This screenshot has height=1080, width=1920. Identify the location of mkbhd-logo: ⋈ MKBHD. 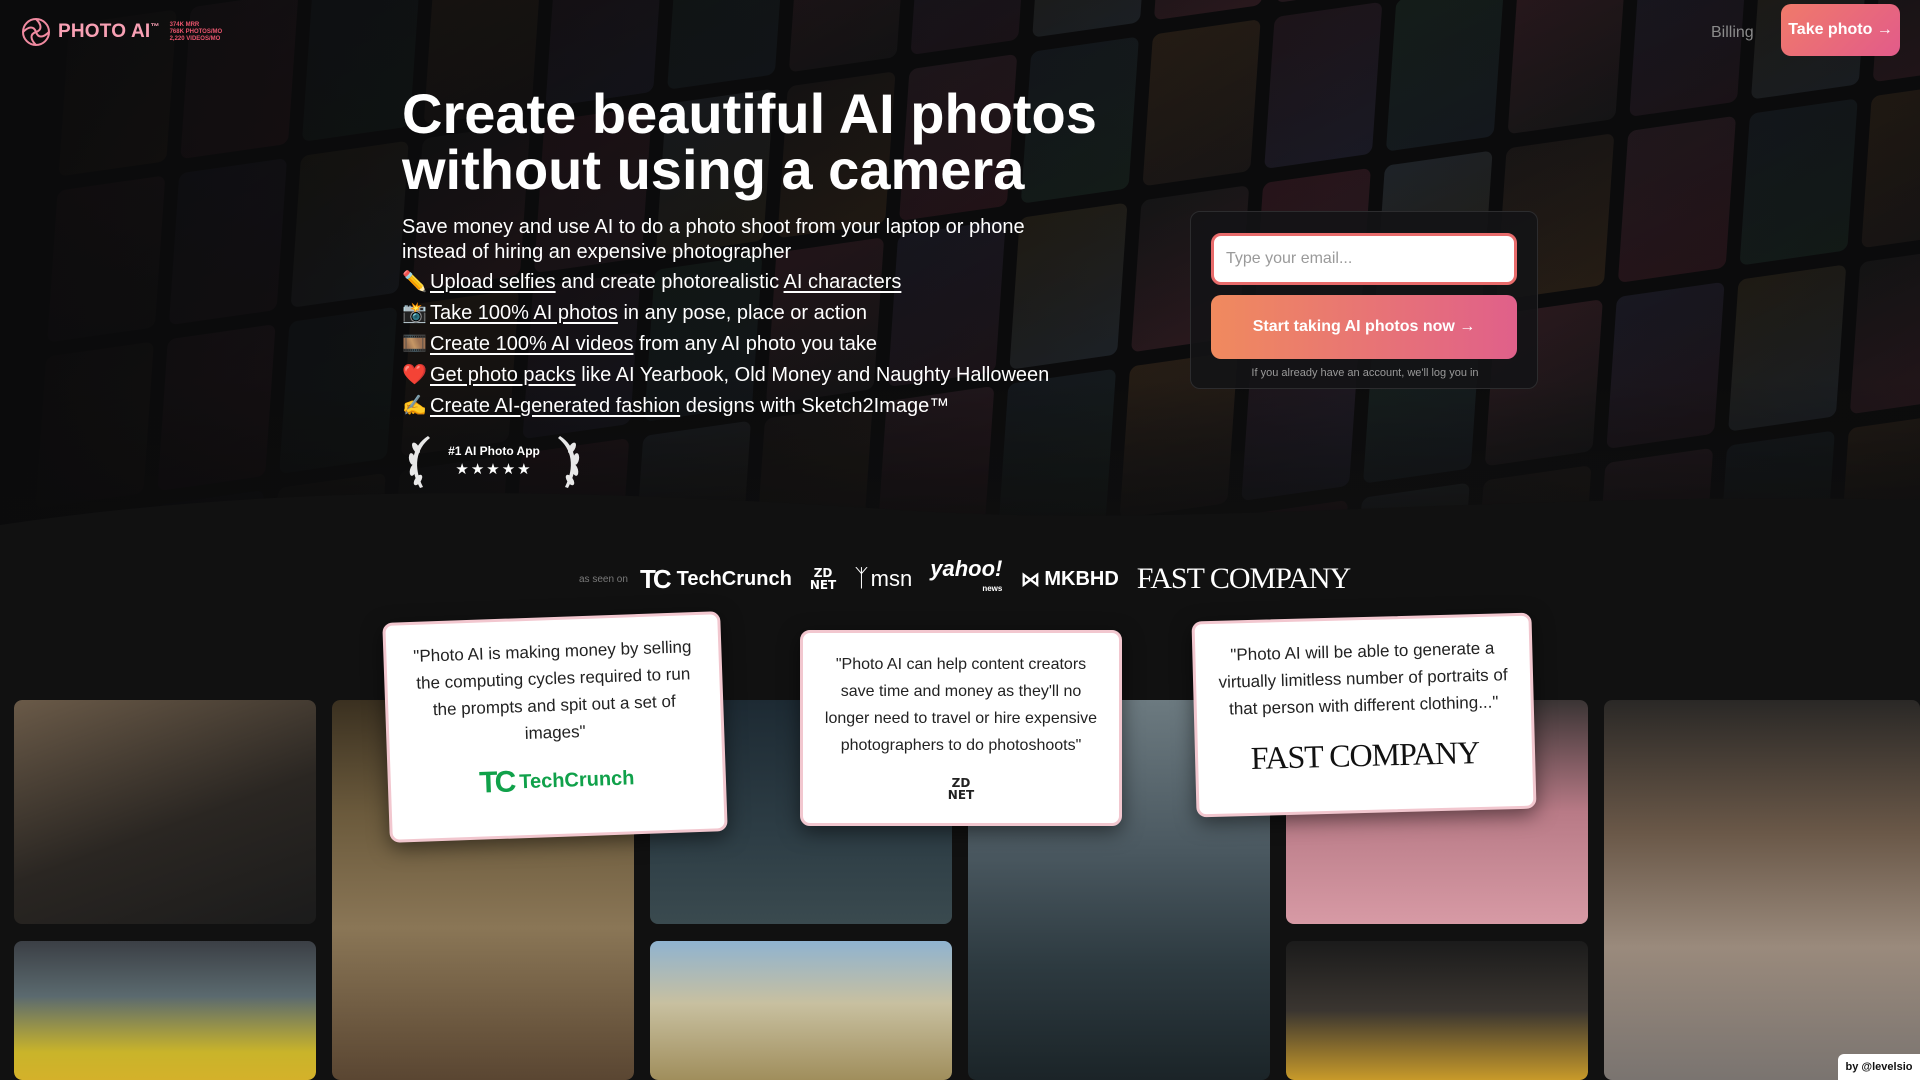
(1069, 579).